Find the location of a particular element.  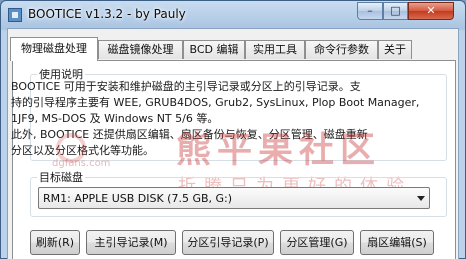

tab-physical-disk: 物理磁盘处理 is located at coordinates (54, 49).